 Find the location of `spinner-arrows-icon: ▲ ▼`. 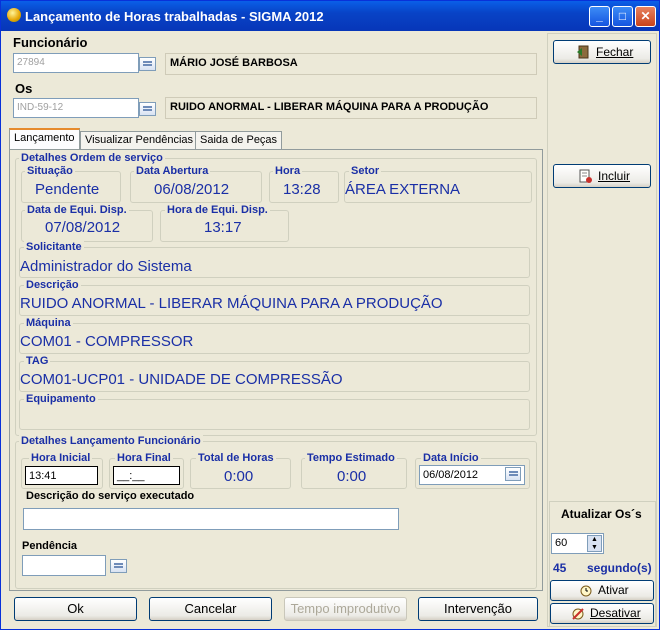

spinner-arrows-icon: ▲ ▼ is located at coordinates (594, 543).